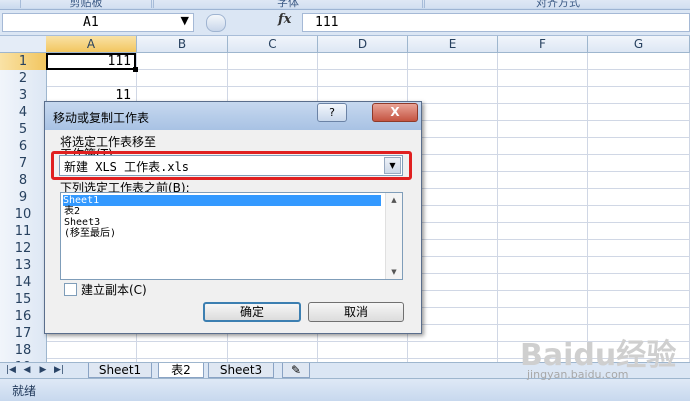 Image resolution: width=690 pixels, height=401 pixels. What do you see at coordinates (578, 374) in the screenshot?
I see `baidu-watermark-url: jingyan.baidu.com` at bounding box center [578, 374].